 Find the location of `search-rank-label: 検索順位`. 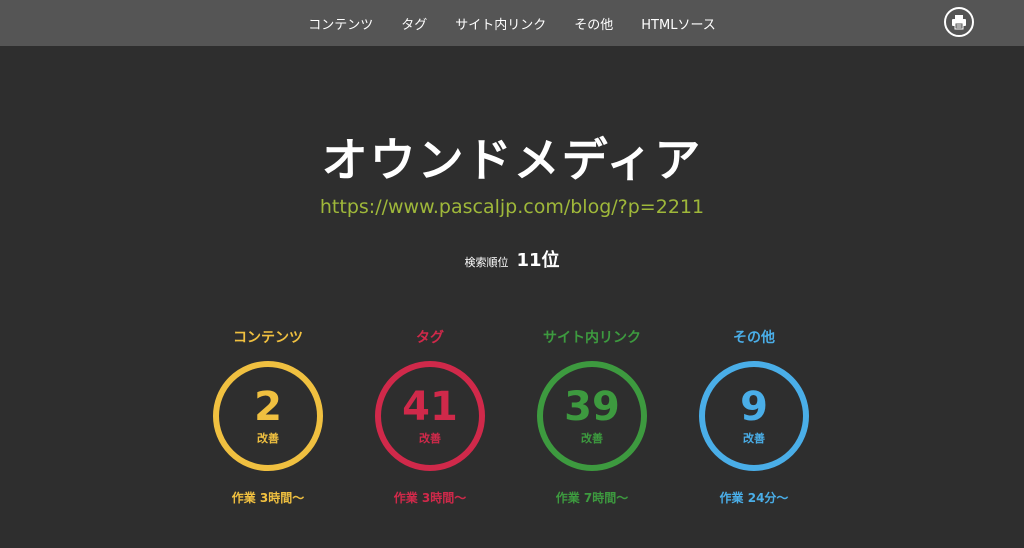

search-rank-label: 検索順位 is located at coordinates (486, 262).